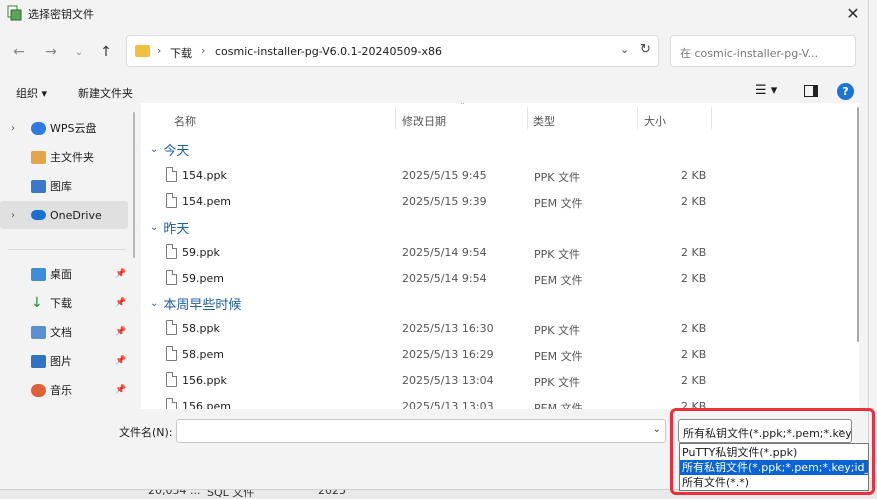 The width and height of the screenshot is (877, 499). What do you see at coordinates (64, 215) in the screenshot?
I see `sidebar-item-onedrive: › OneDrive` at bounding box center [64, 215].